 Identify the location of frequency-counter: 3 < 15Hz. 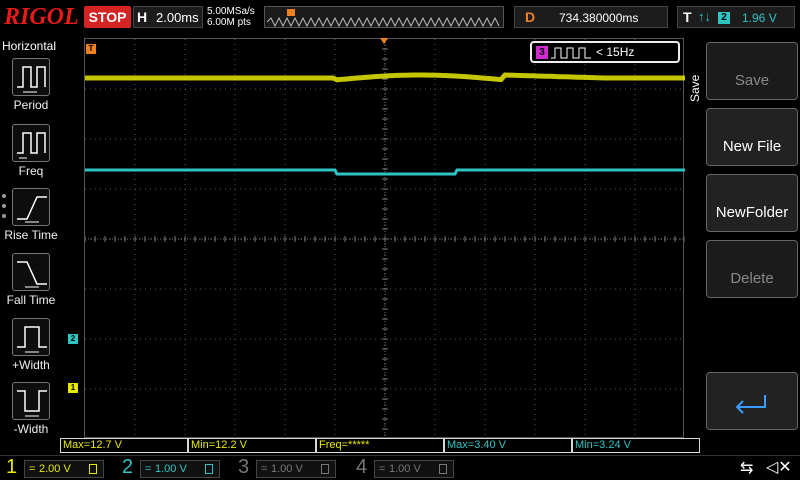
(605, 52).